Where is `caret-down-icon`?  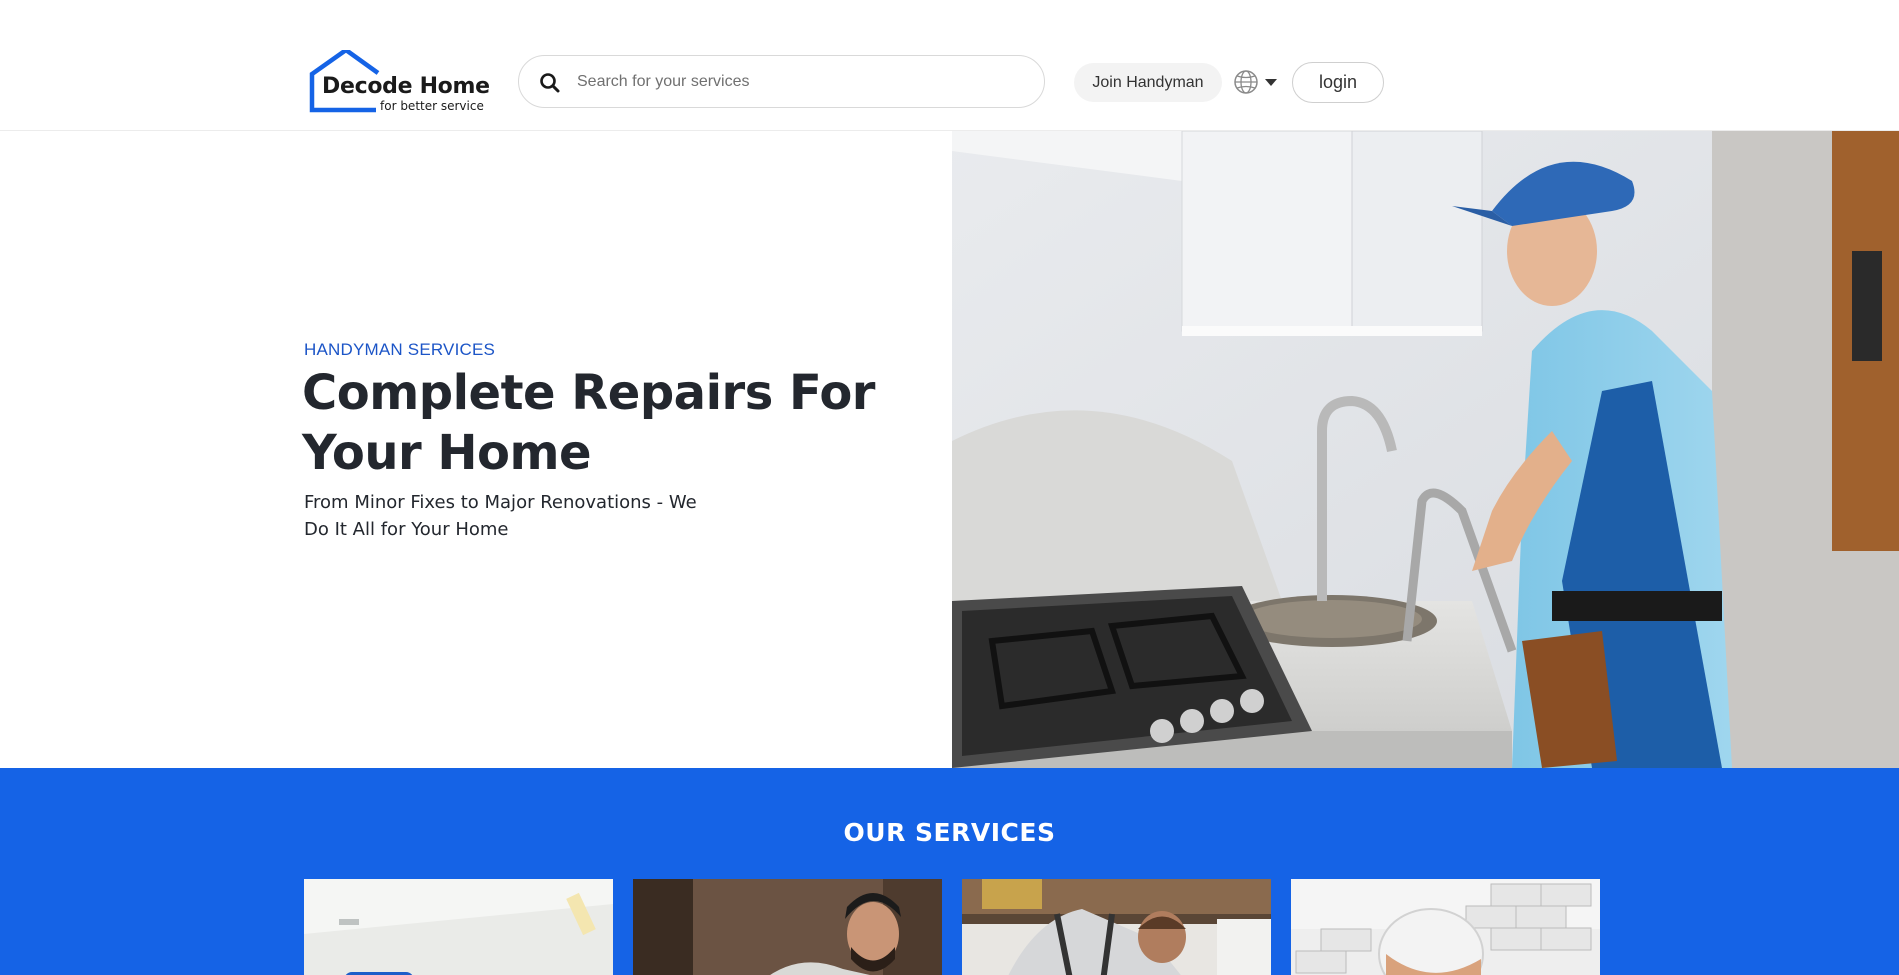 caret-down-icon is located at coordinates (1271, 82).